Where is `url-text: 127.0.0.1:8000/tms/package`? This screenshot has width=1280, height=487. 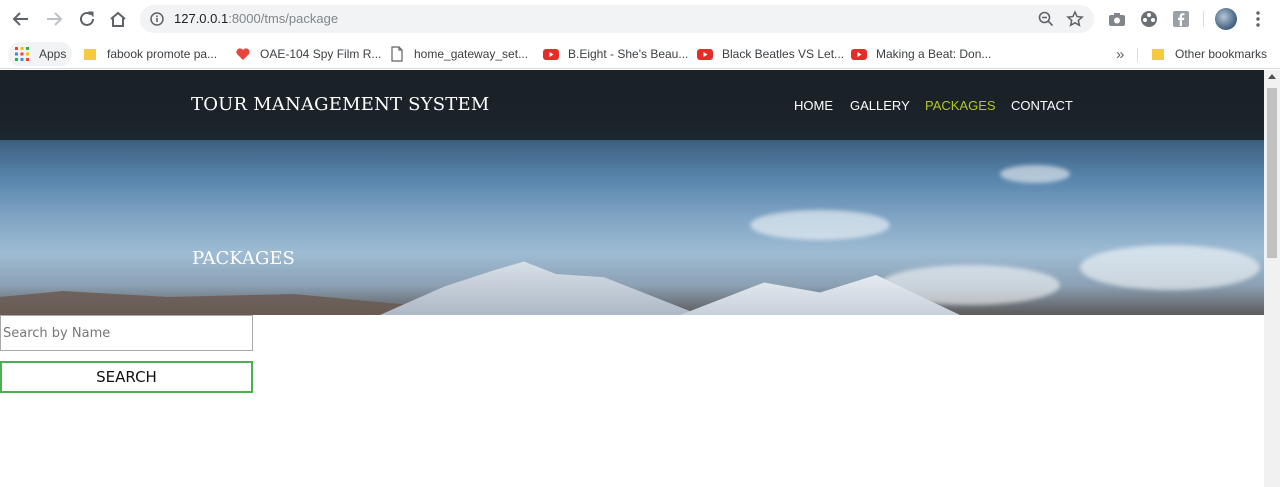
url-text: 127.0.0.1:8000/tms/package is located at coordinates (256, 18).